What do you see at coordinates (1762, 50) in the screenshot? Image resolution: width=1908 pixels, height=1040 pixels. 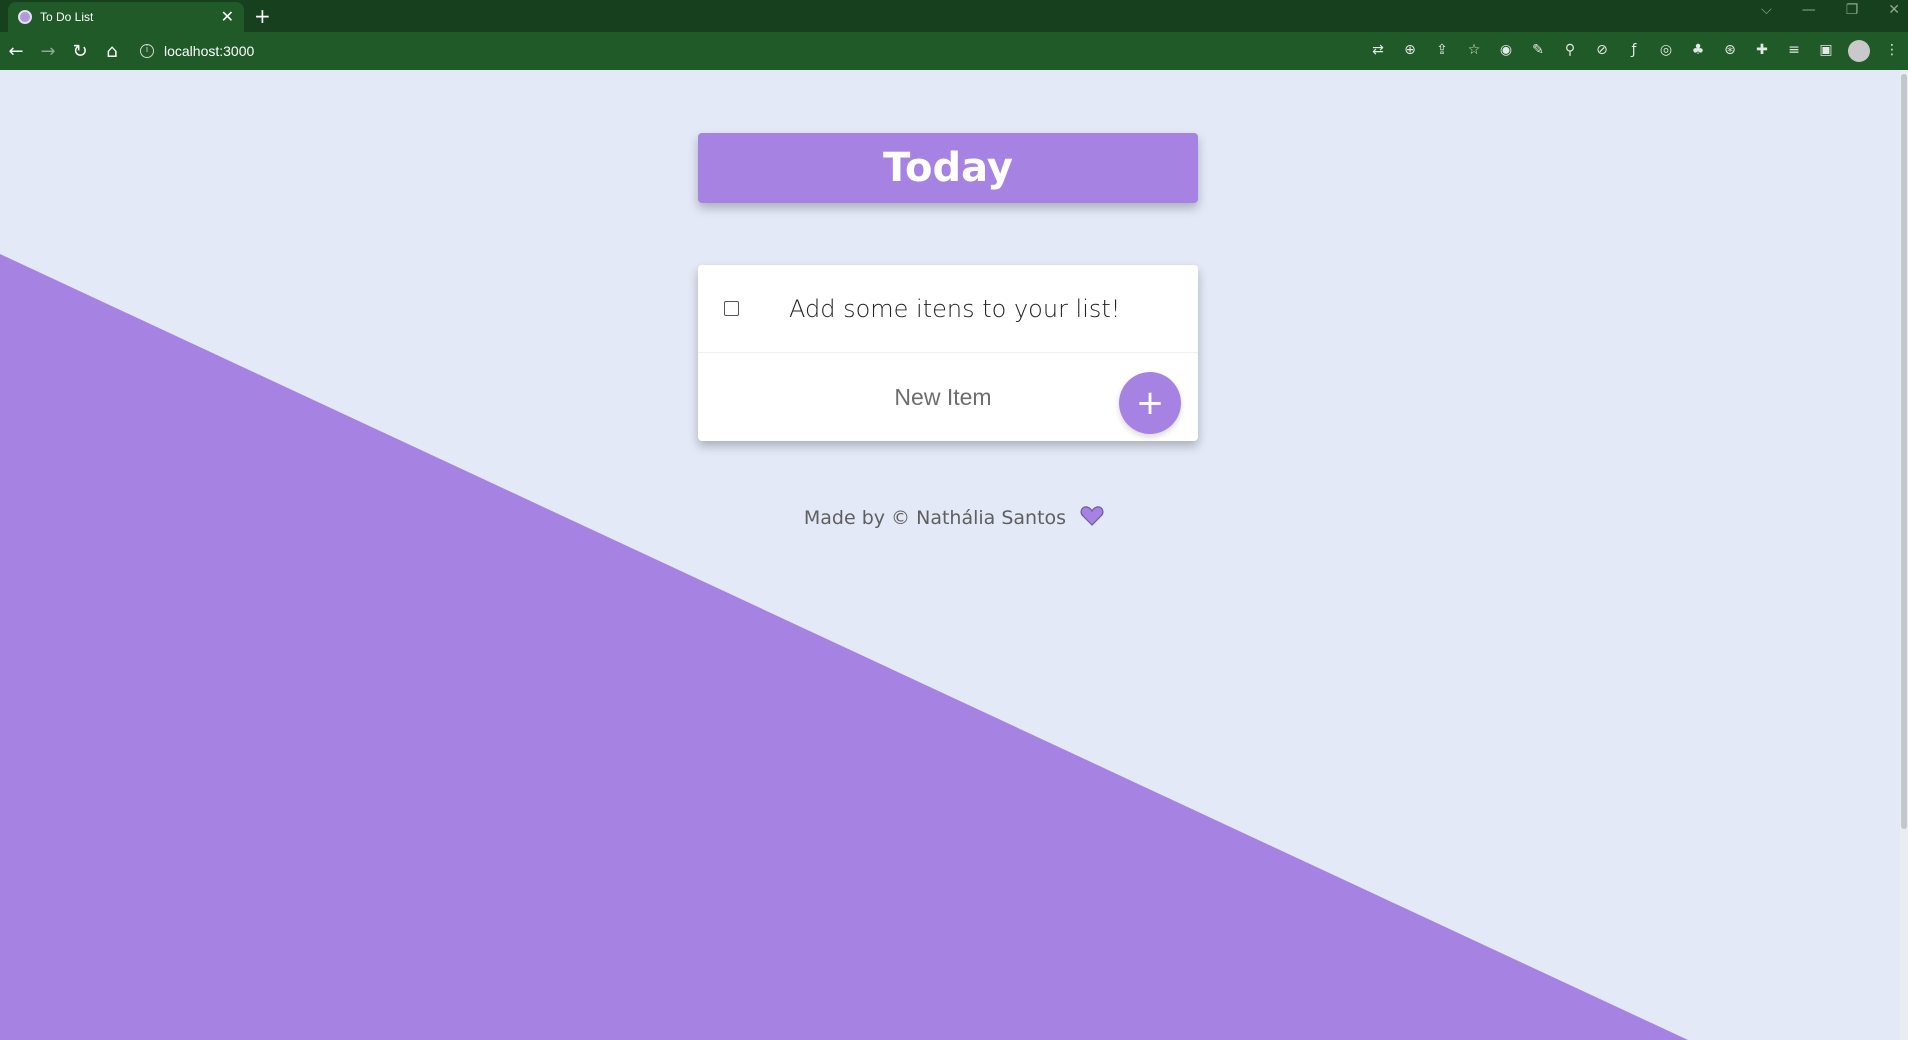 I see `puzzle-icon: ✚` at bounding box center [1762, 50].